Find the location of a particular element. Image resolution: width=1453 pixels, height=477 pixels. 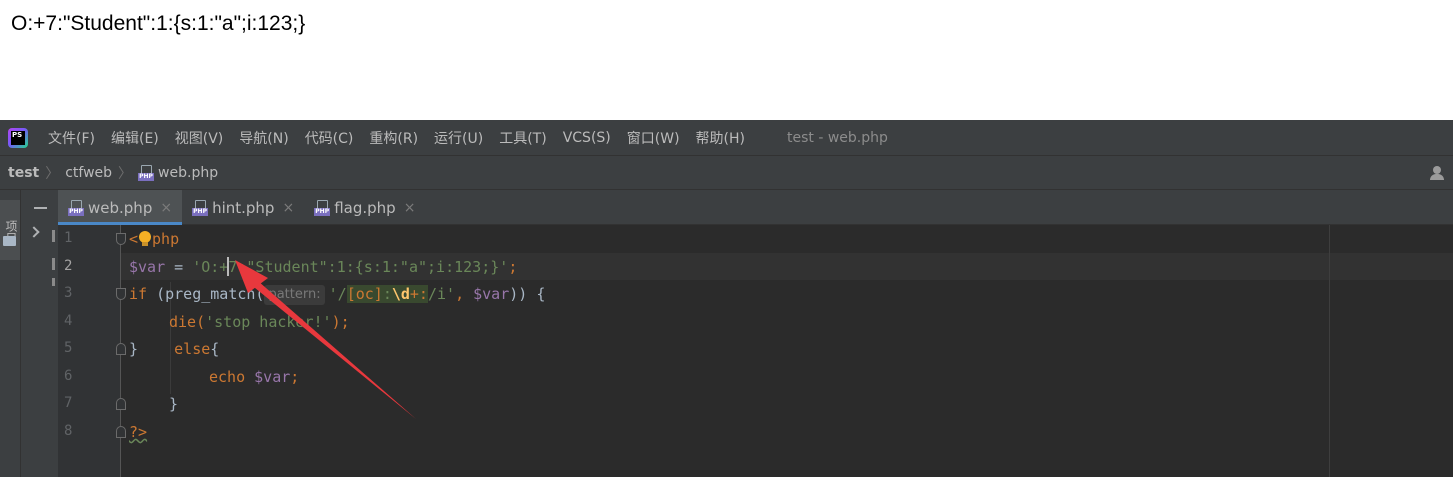

code-keyword: else is located at coordinates (174, 349).